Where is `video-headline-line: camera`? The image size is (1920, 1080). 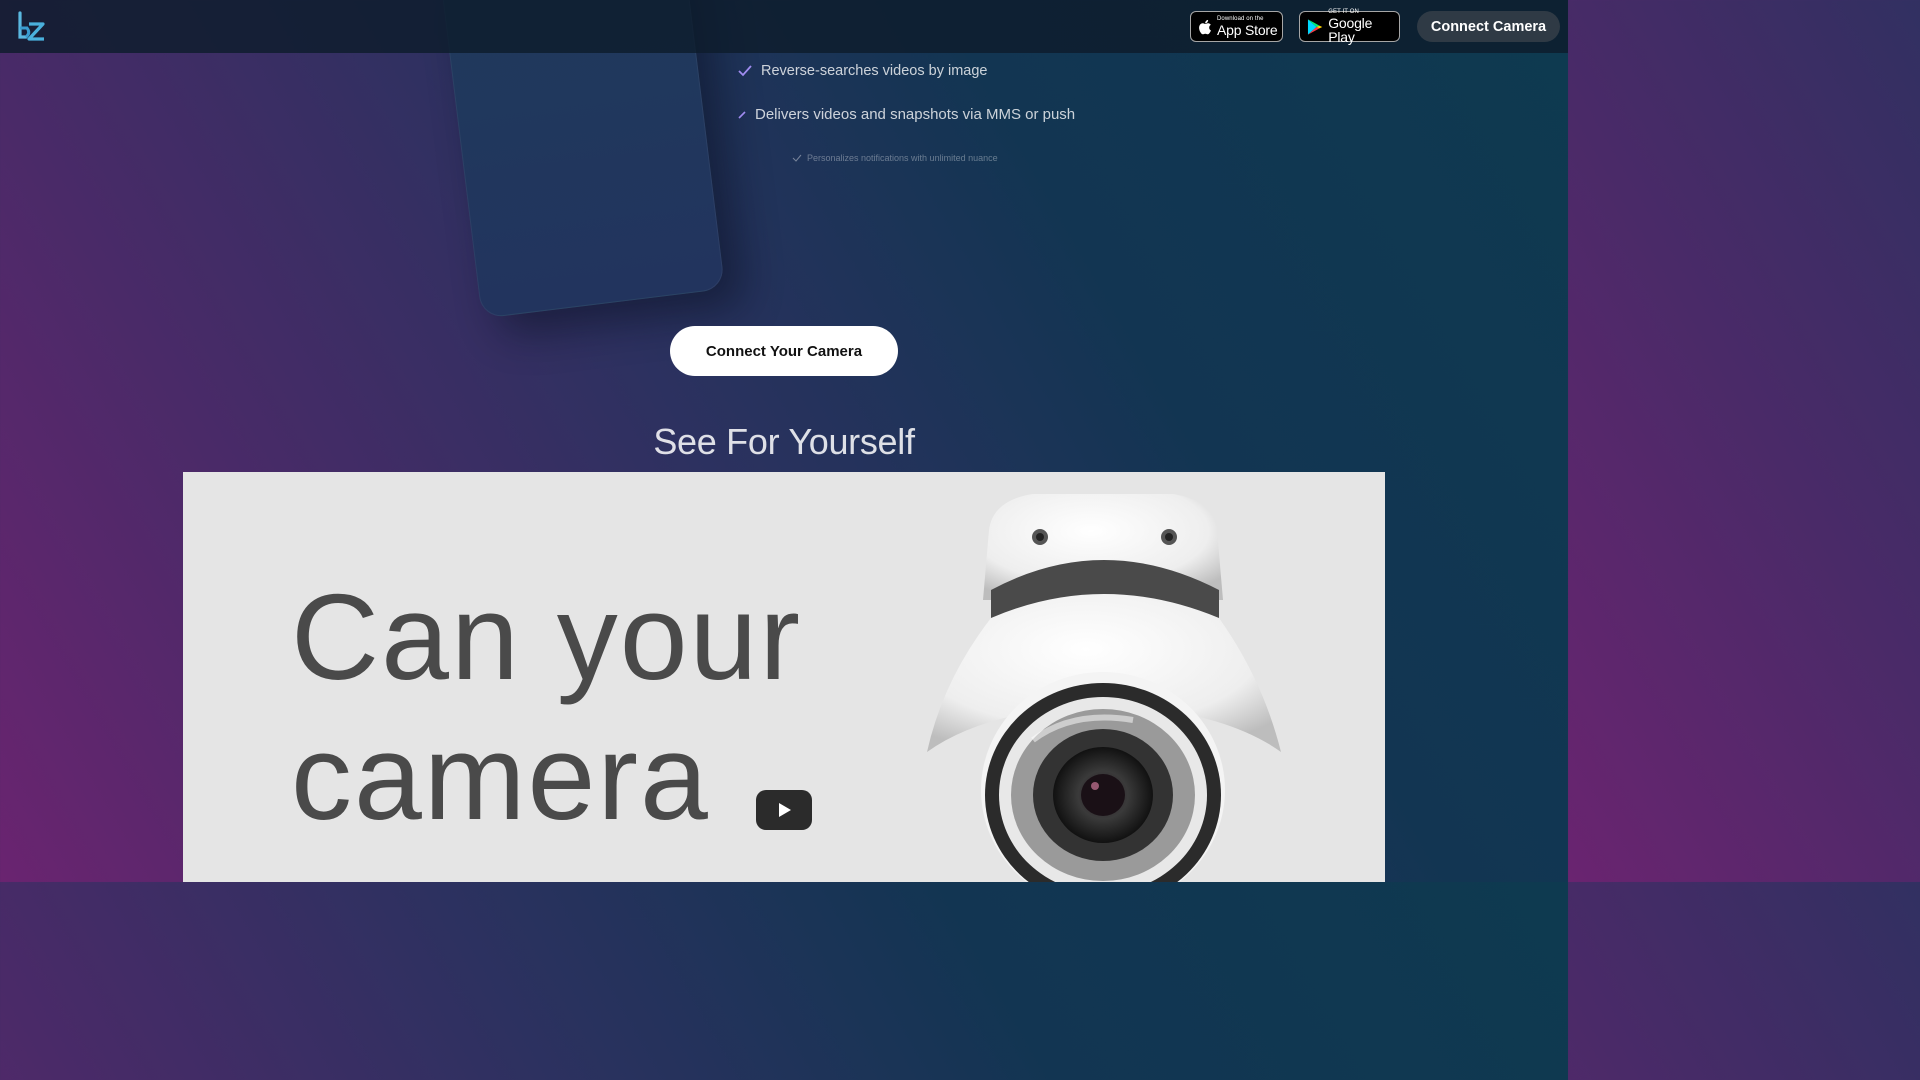
video-headline-line: camera is located at coordinates (500, 777).